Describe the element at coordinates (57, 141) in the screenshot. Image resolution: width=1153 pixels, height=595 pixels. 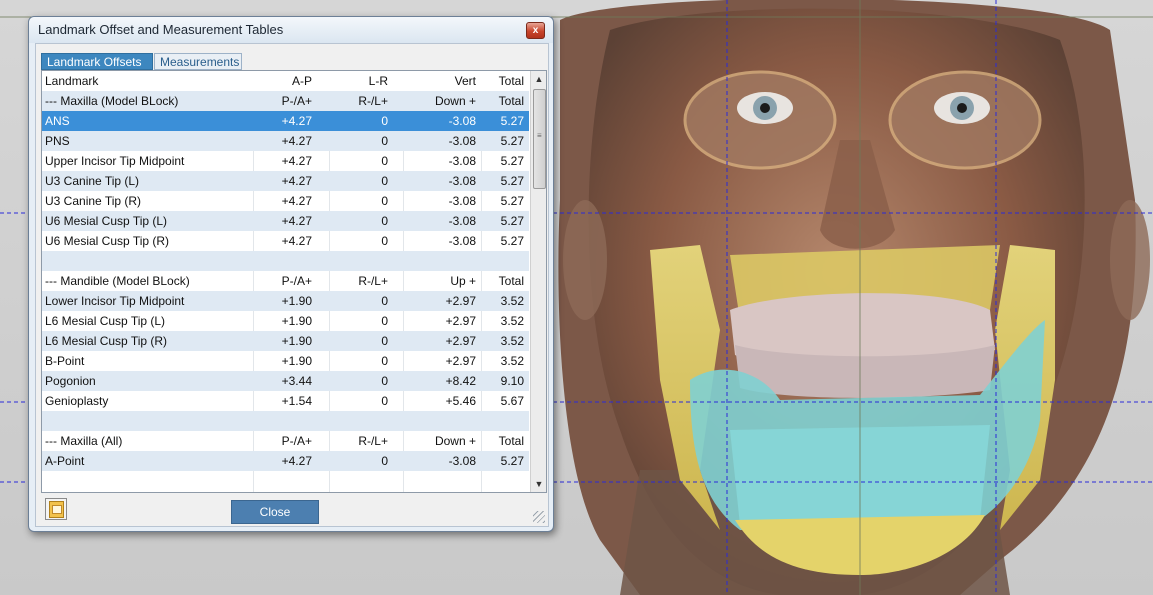
I see `cell-landmark: PNS` at that location.